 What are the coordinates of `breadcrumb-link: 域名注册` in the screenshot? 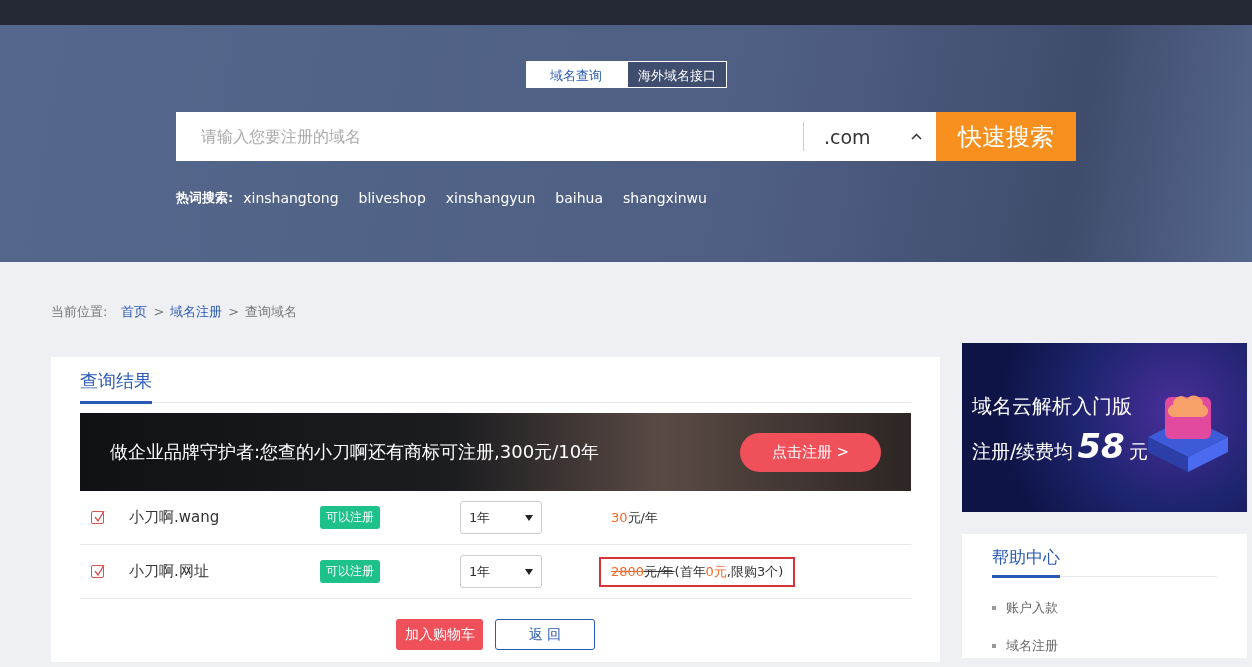 It's located at (196, 311).